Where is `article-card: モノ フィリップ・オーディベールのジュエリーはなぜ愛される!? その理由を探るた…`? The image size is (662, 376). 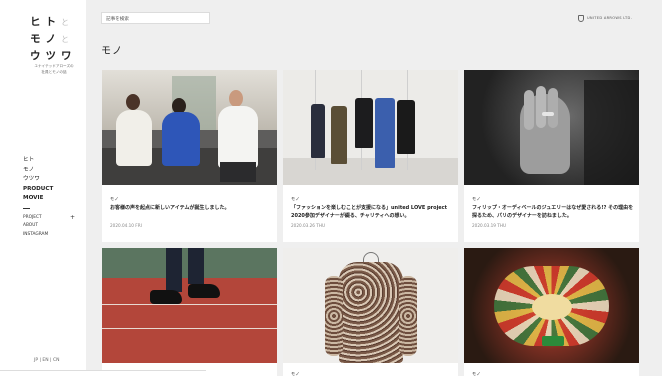 article-card: モノ フィリップ・オーディベールのジュエリーはなぜ愛される!? その理由を探るた… is located at coordinates (551, 156).